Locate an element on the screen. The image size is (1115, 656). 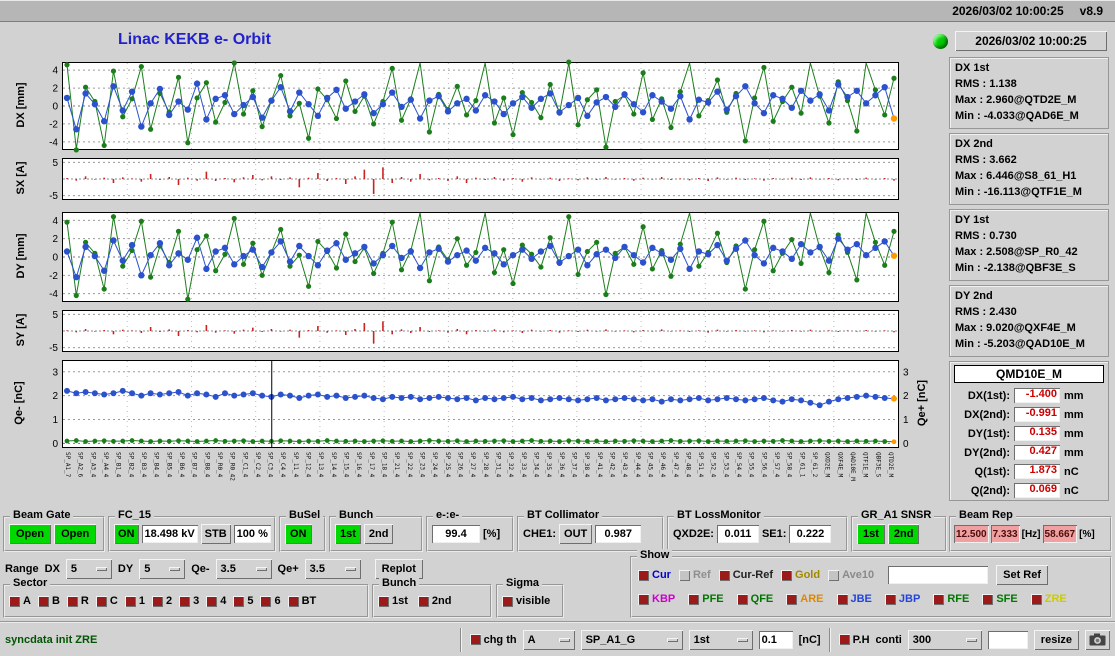
sy-plot-canvas: 5 -5 is located at coordinates (473, 332).